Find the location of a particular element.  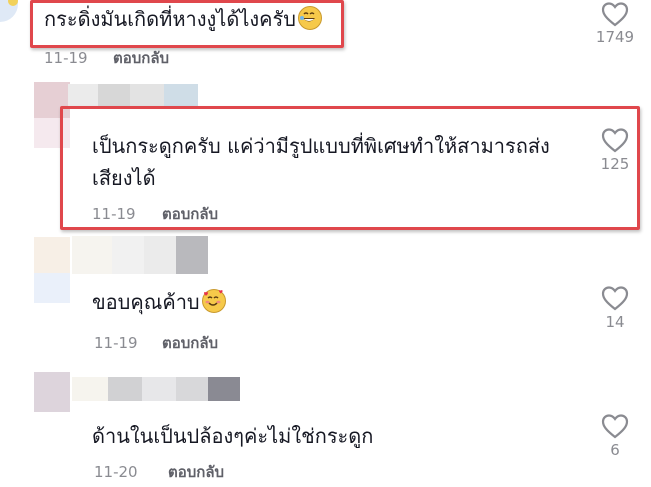

like-count: 1749 is located at coordinates (615, 37).